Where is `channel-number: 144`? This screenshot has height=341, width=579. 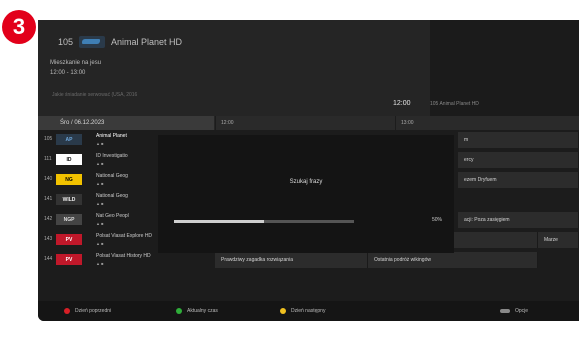
channel-number: 144 is located at coordinates (48, 259).